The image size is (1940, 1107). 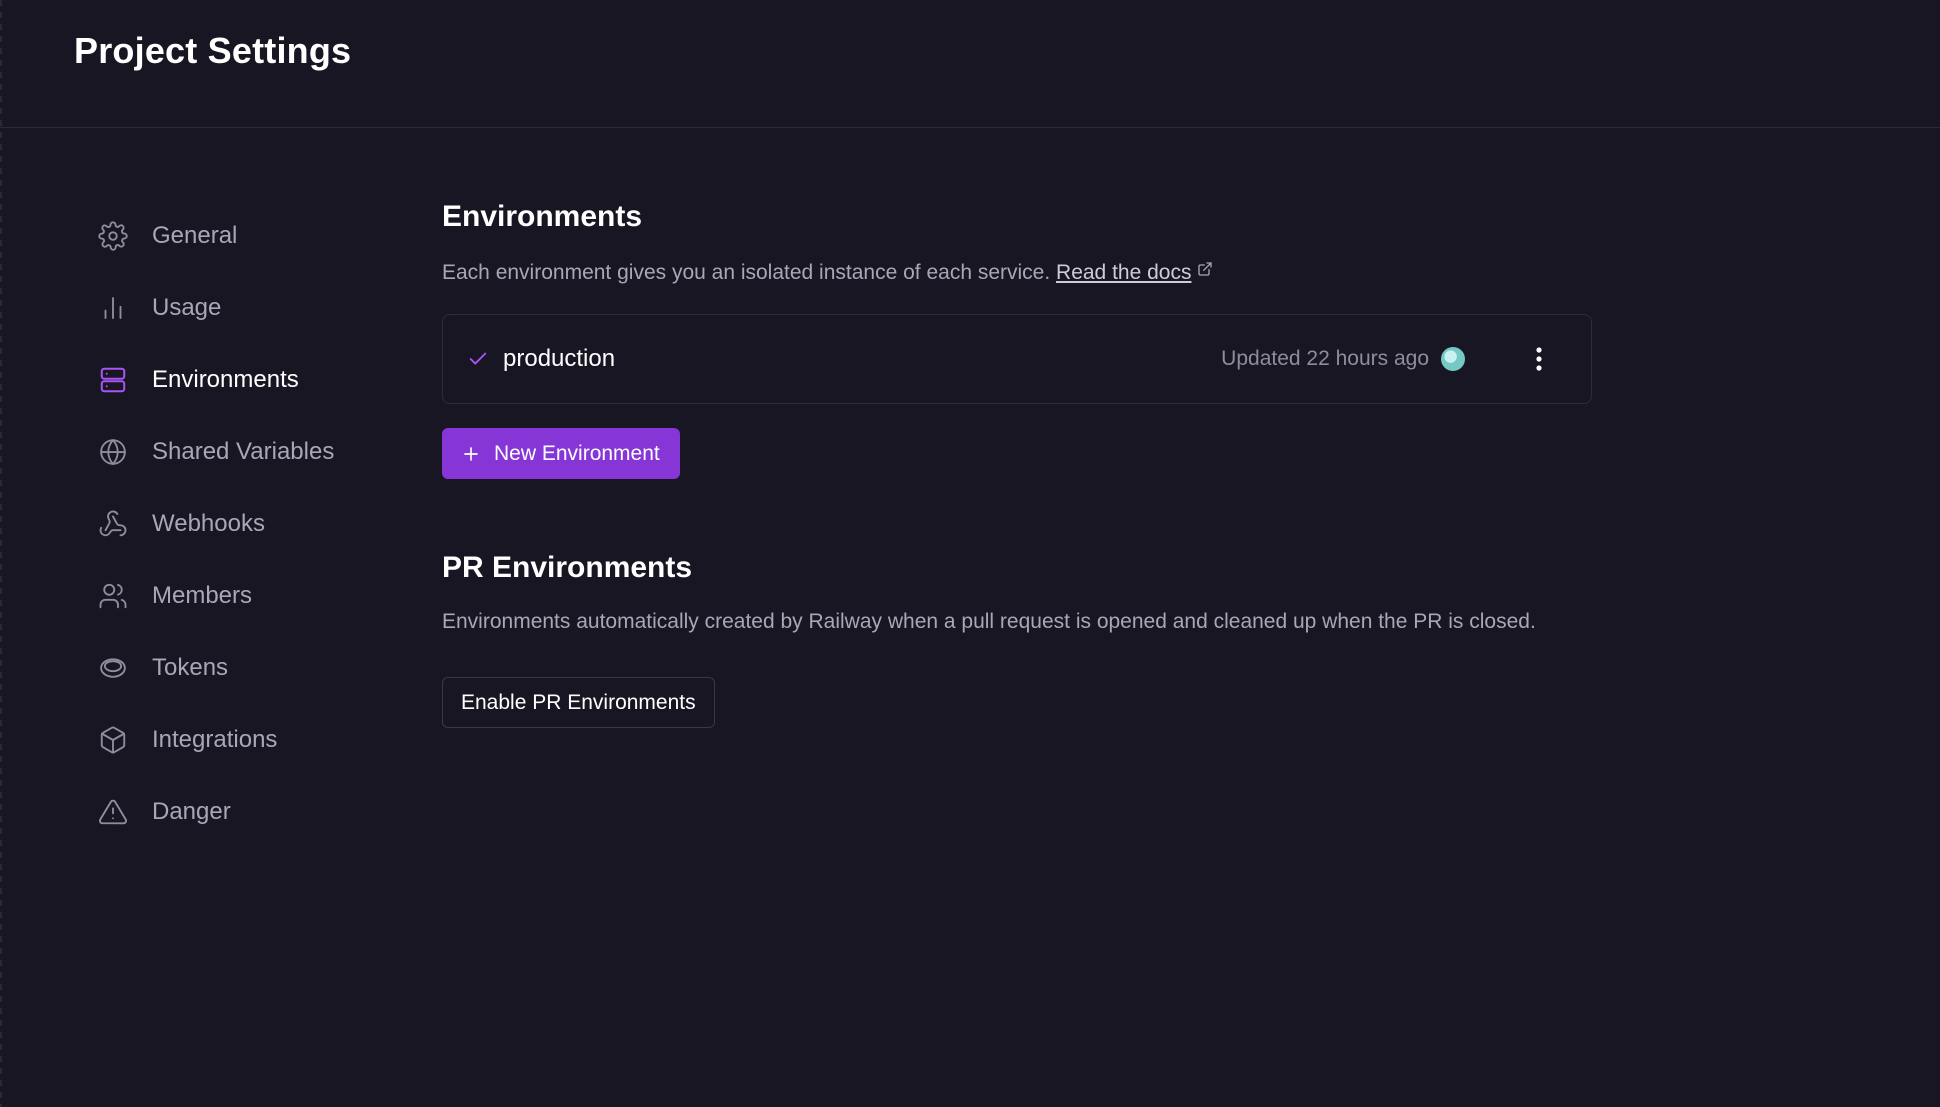 I want to click on warning-icon, so click(x=113, y=812).